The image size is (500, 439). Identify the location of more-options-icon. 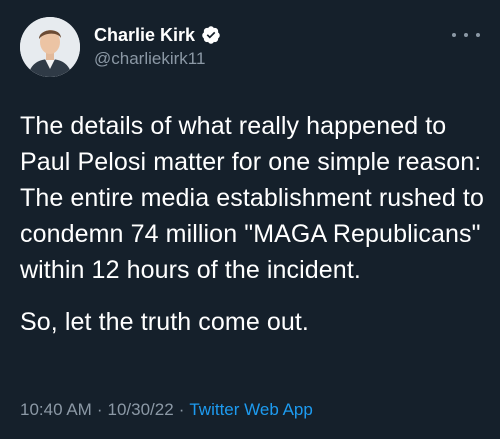
(466, 35).